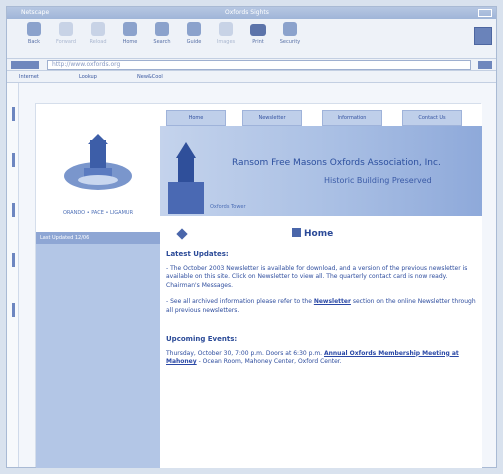  What do you see at coordinates (202, 339) in the screenshot?
I see `upcoming-events-heading: Upcoming Events:` at bounding box center [202, 339].